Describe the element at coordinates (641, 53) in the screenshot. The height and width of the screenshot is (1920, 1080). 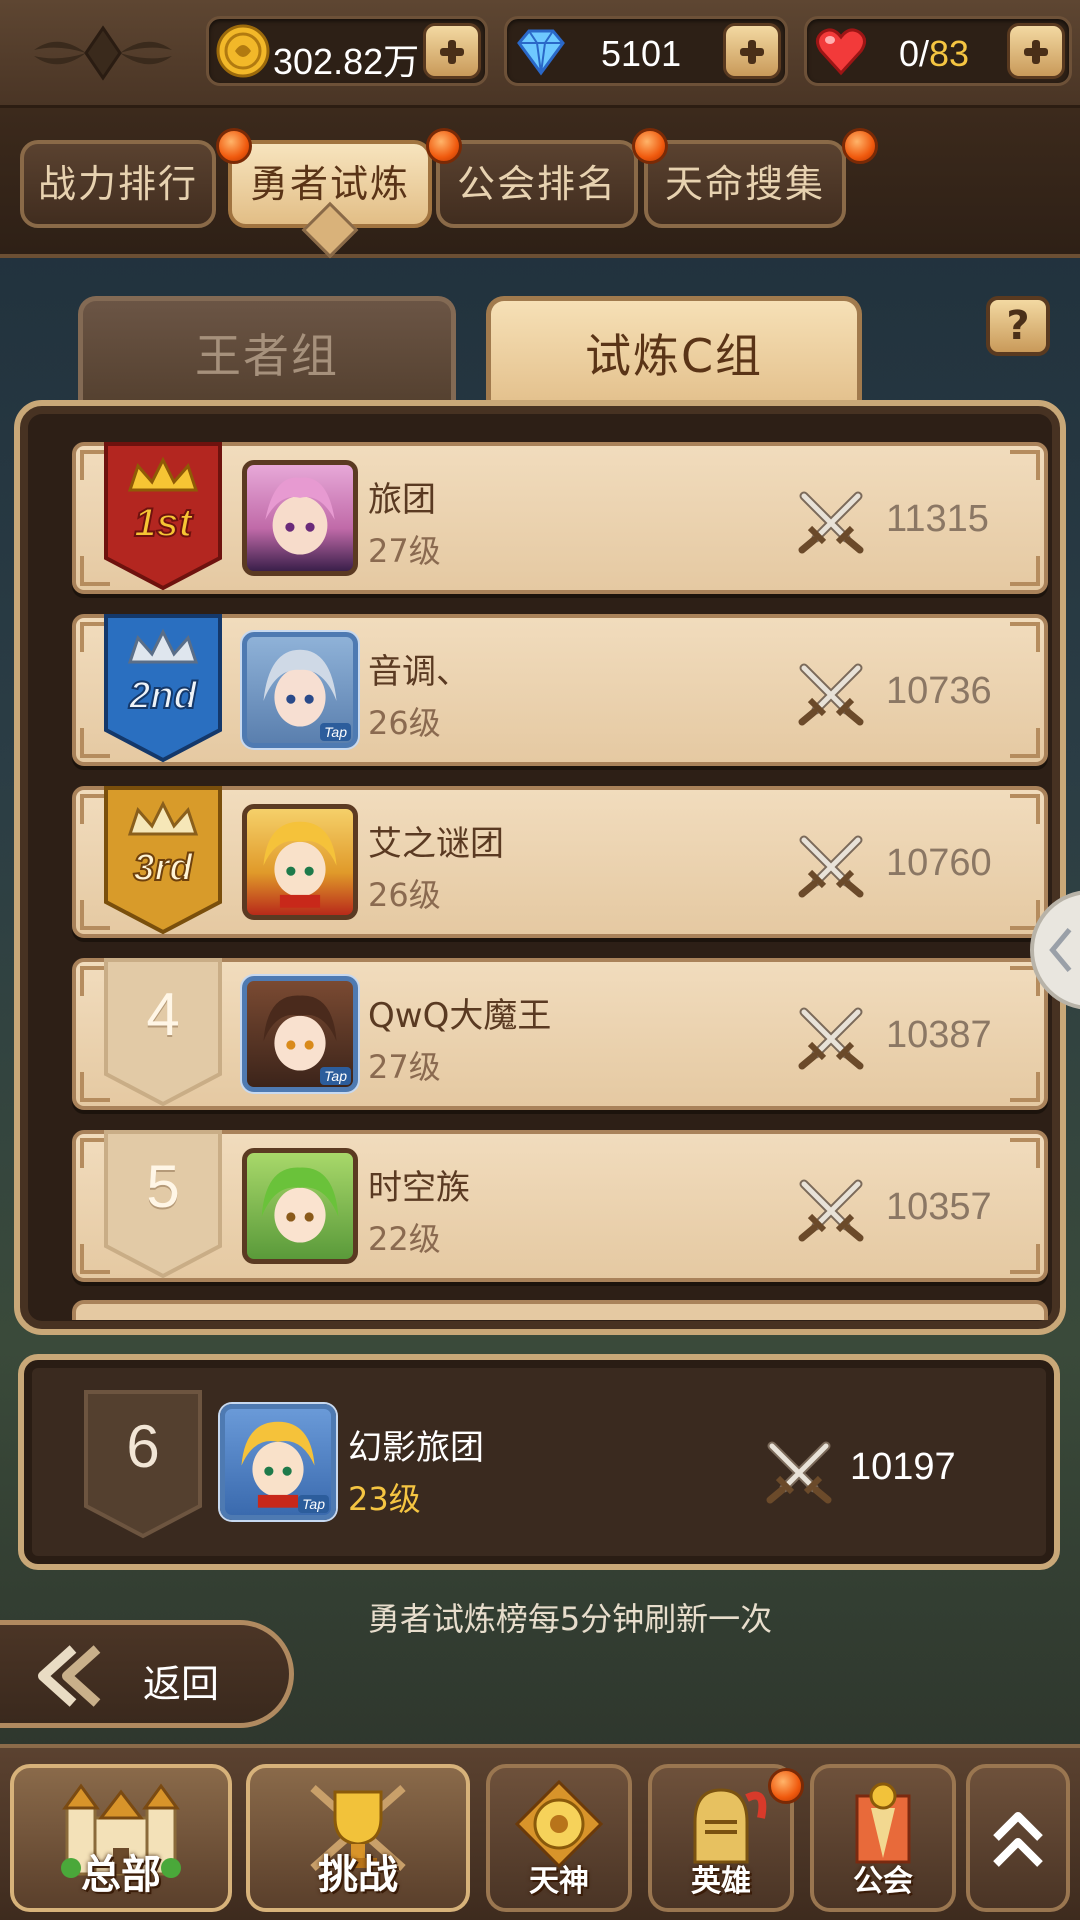
I see `diamond-value: 5101` at that location.